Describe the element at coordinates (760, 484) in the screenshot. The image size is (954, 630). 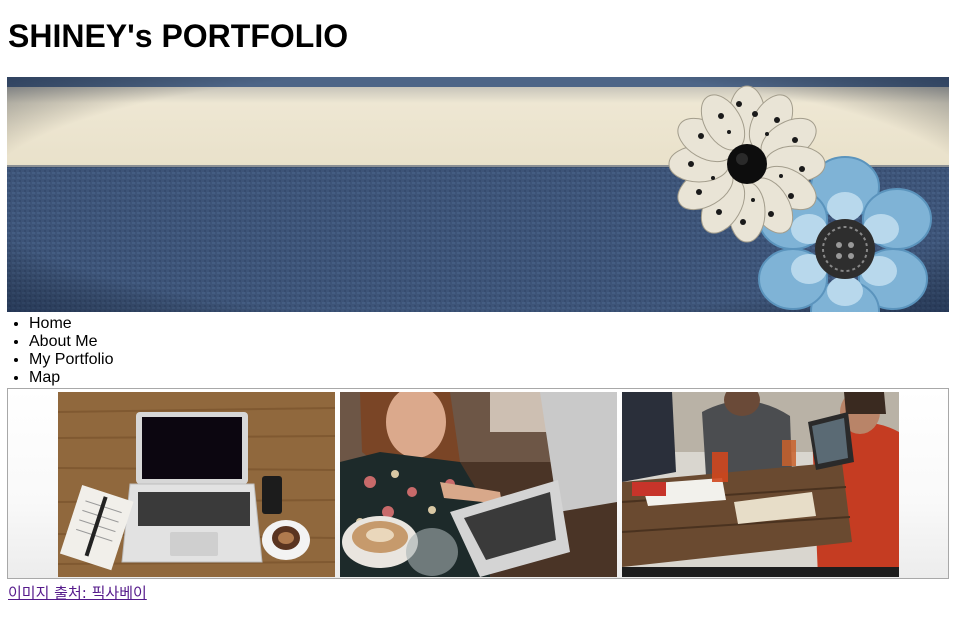
I see `gallery-photo-team-meeting` at that location.